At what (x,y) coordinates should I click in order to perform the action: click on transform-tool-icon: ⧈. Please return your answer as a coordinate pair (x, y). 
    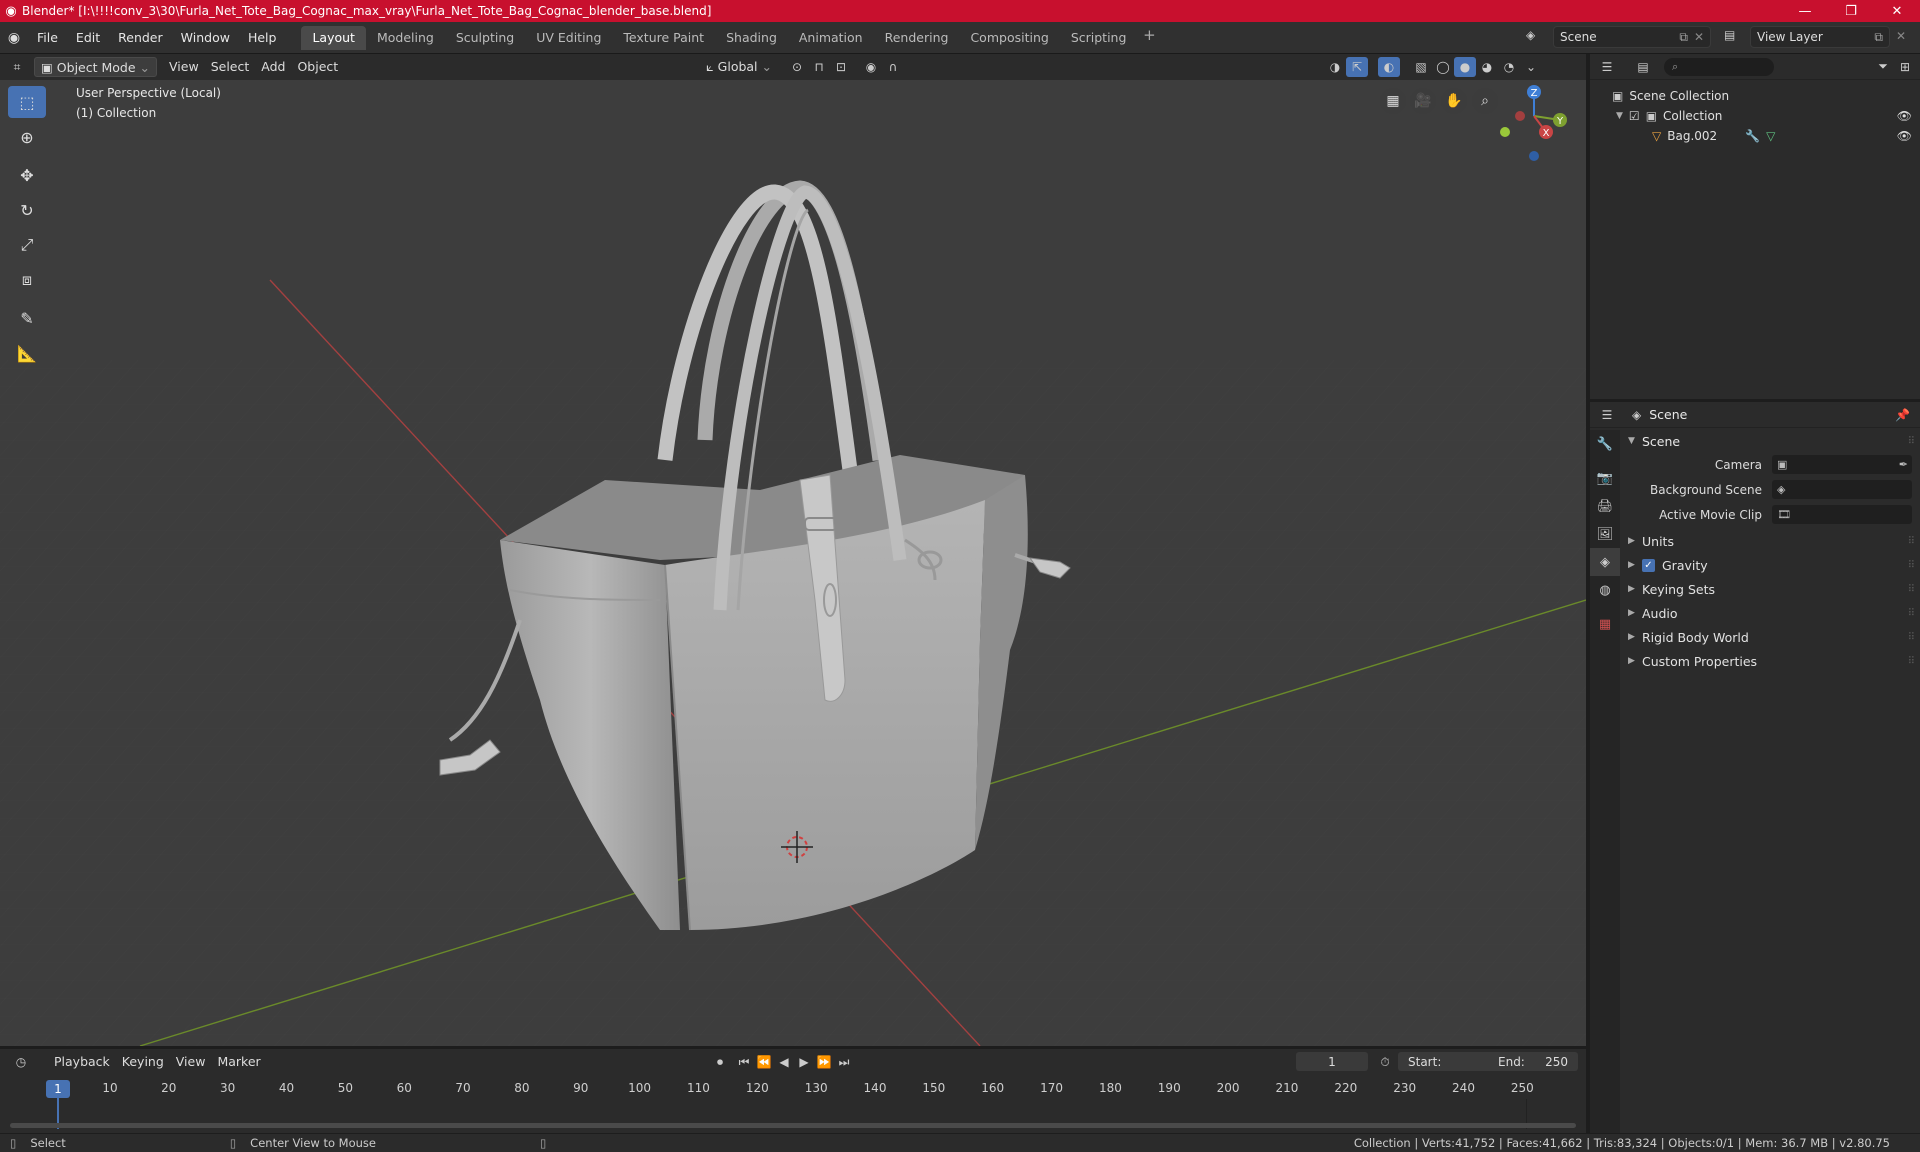
    Looking at the image, I should click on (27, 280).